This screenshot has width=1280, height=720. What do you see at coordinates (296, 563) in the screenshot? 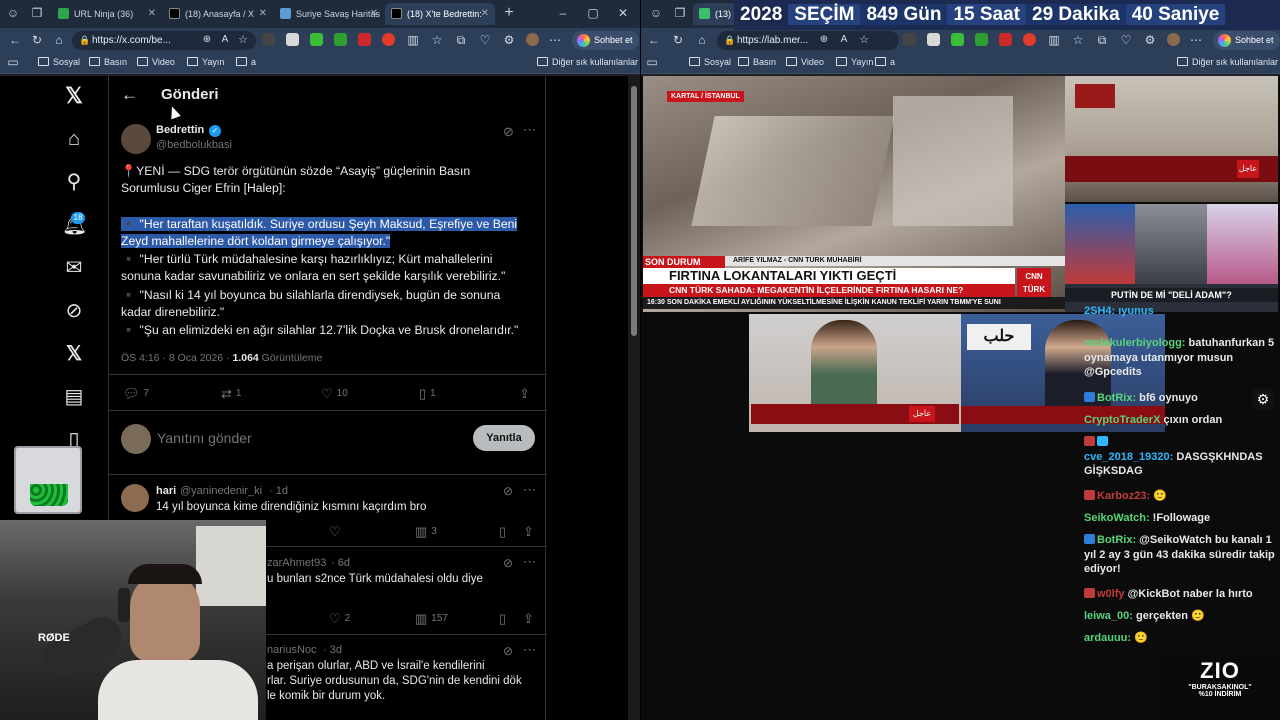
I see `reply-handle: zarAhmet93` at bounding box center [296, 563].